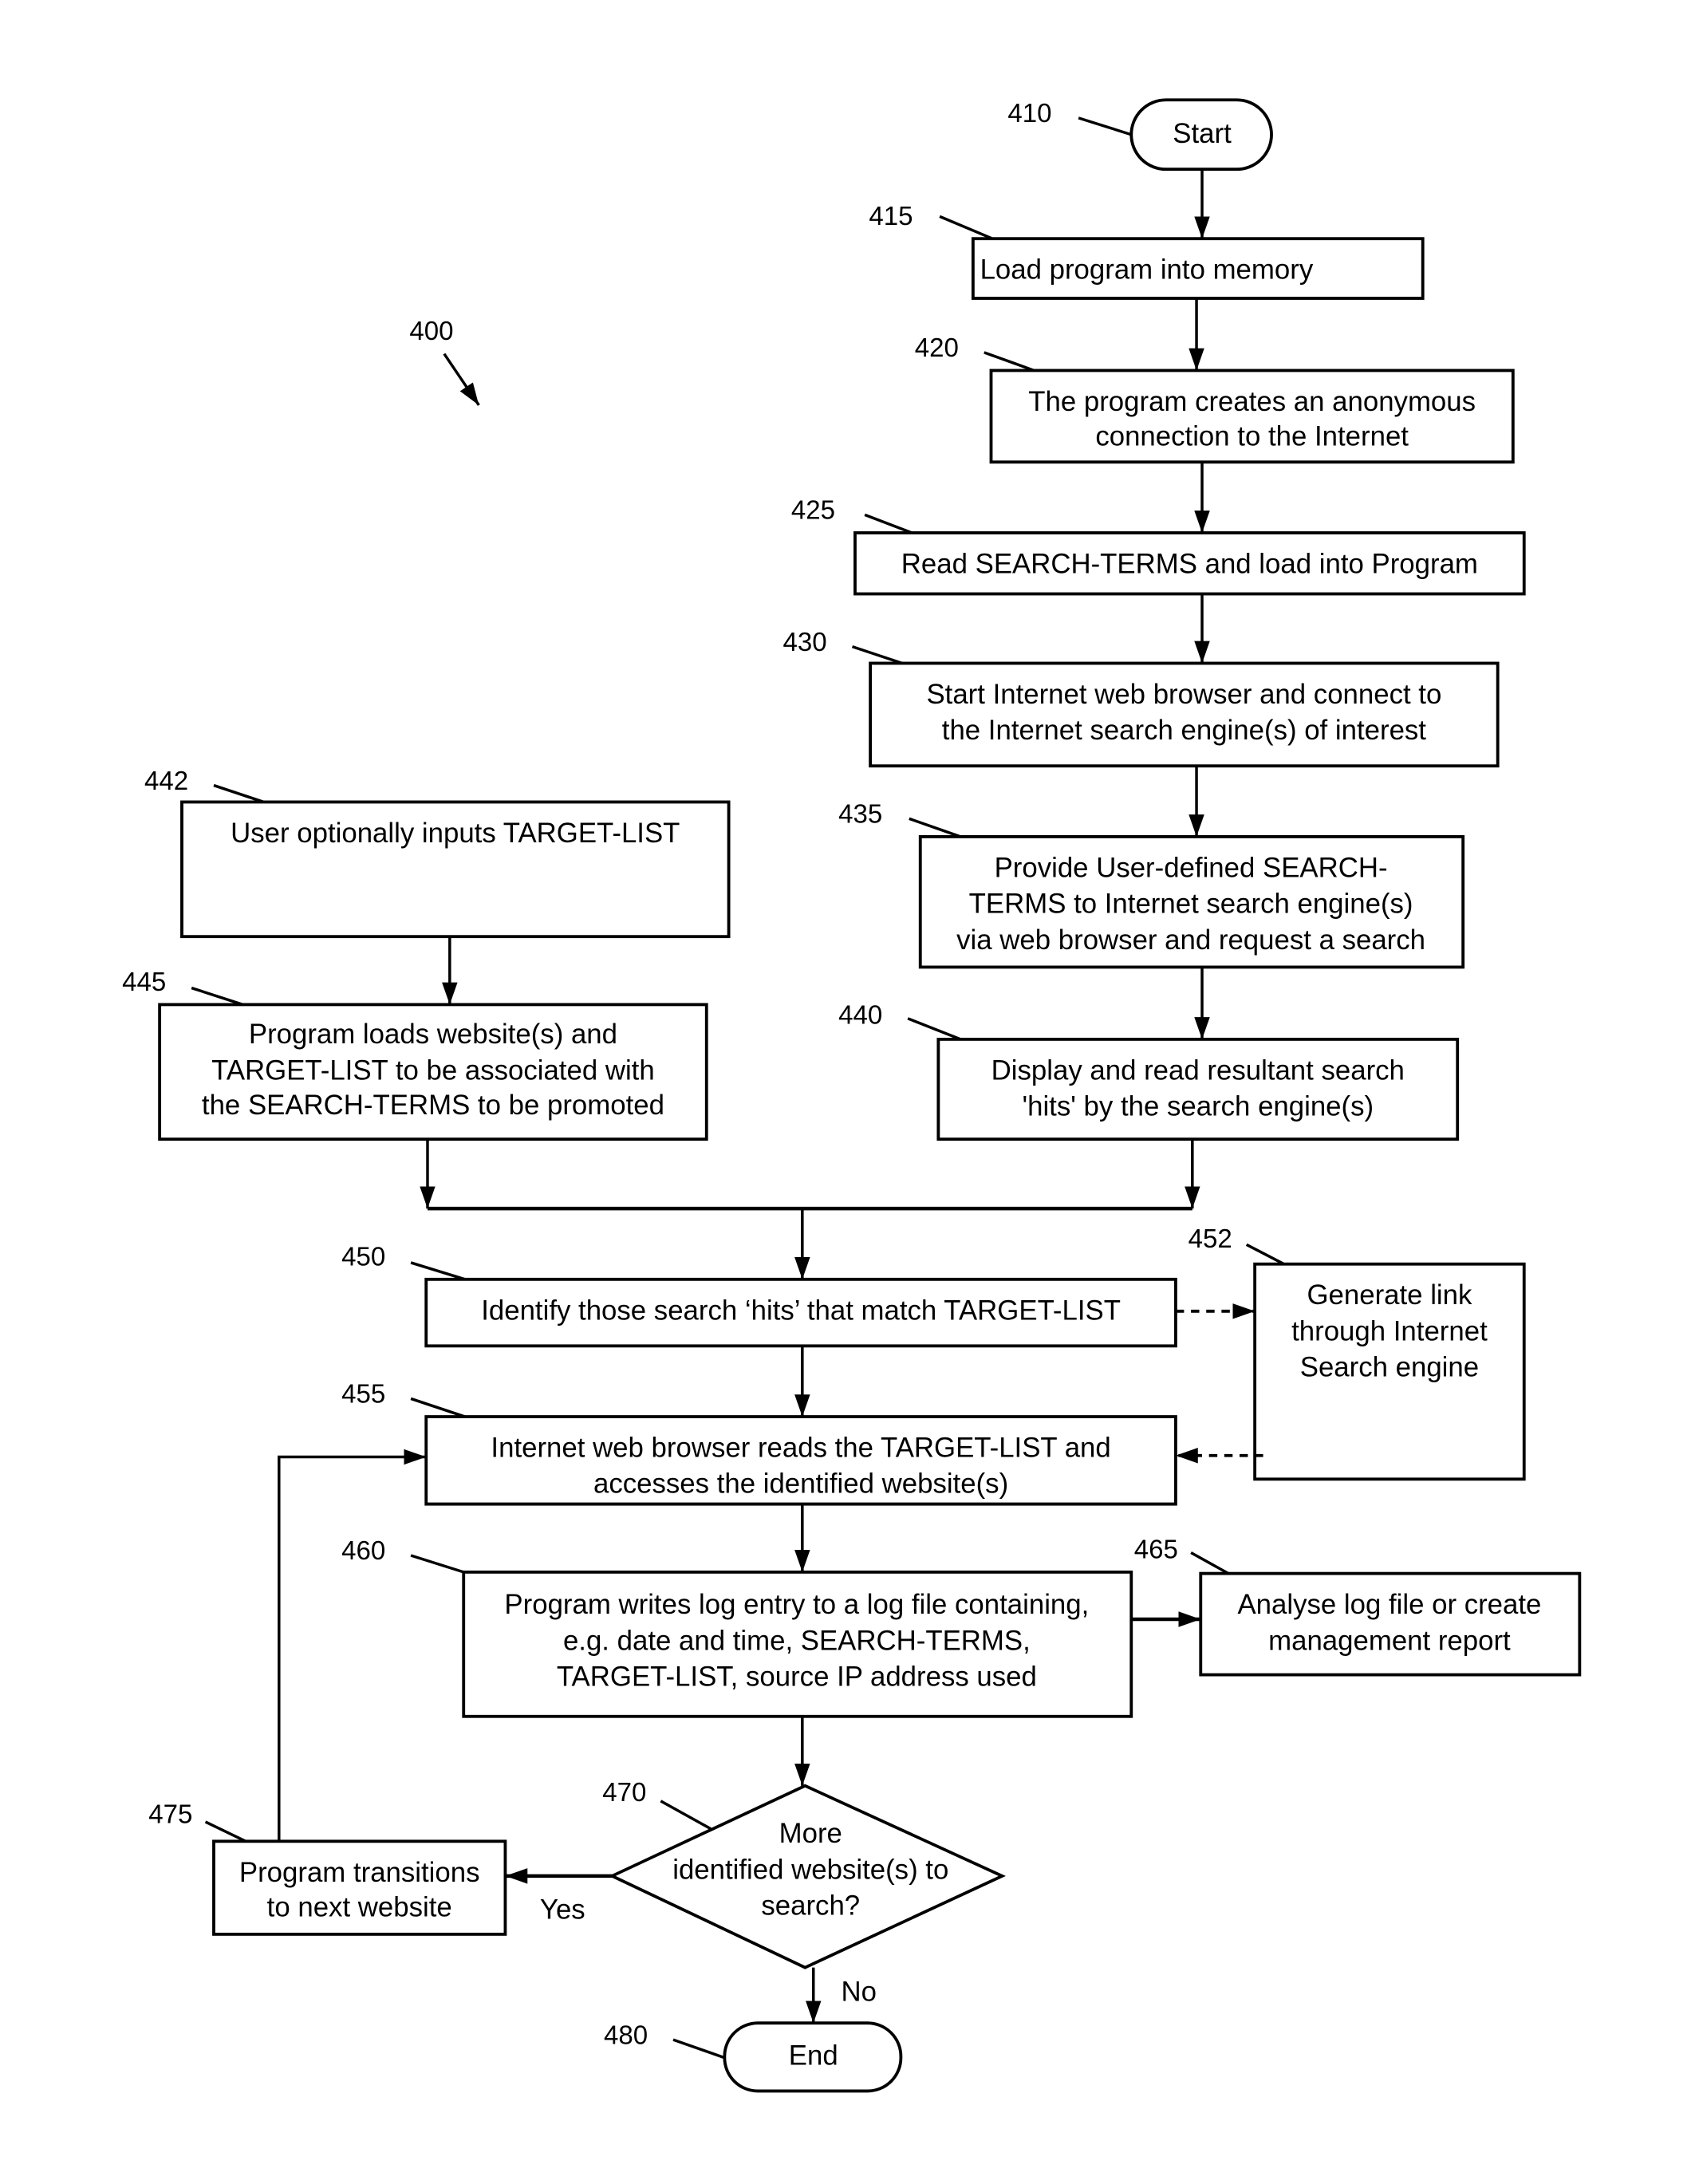 This screenshot has width=1699, height=2184. I want to click on node-text: Load program into memory, so click(1147, 270).